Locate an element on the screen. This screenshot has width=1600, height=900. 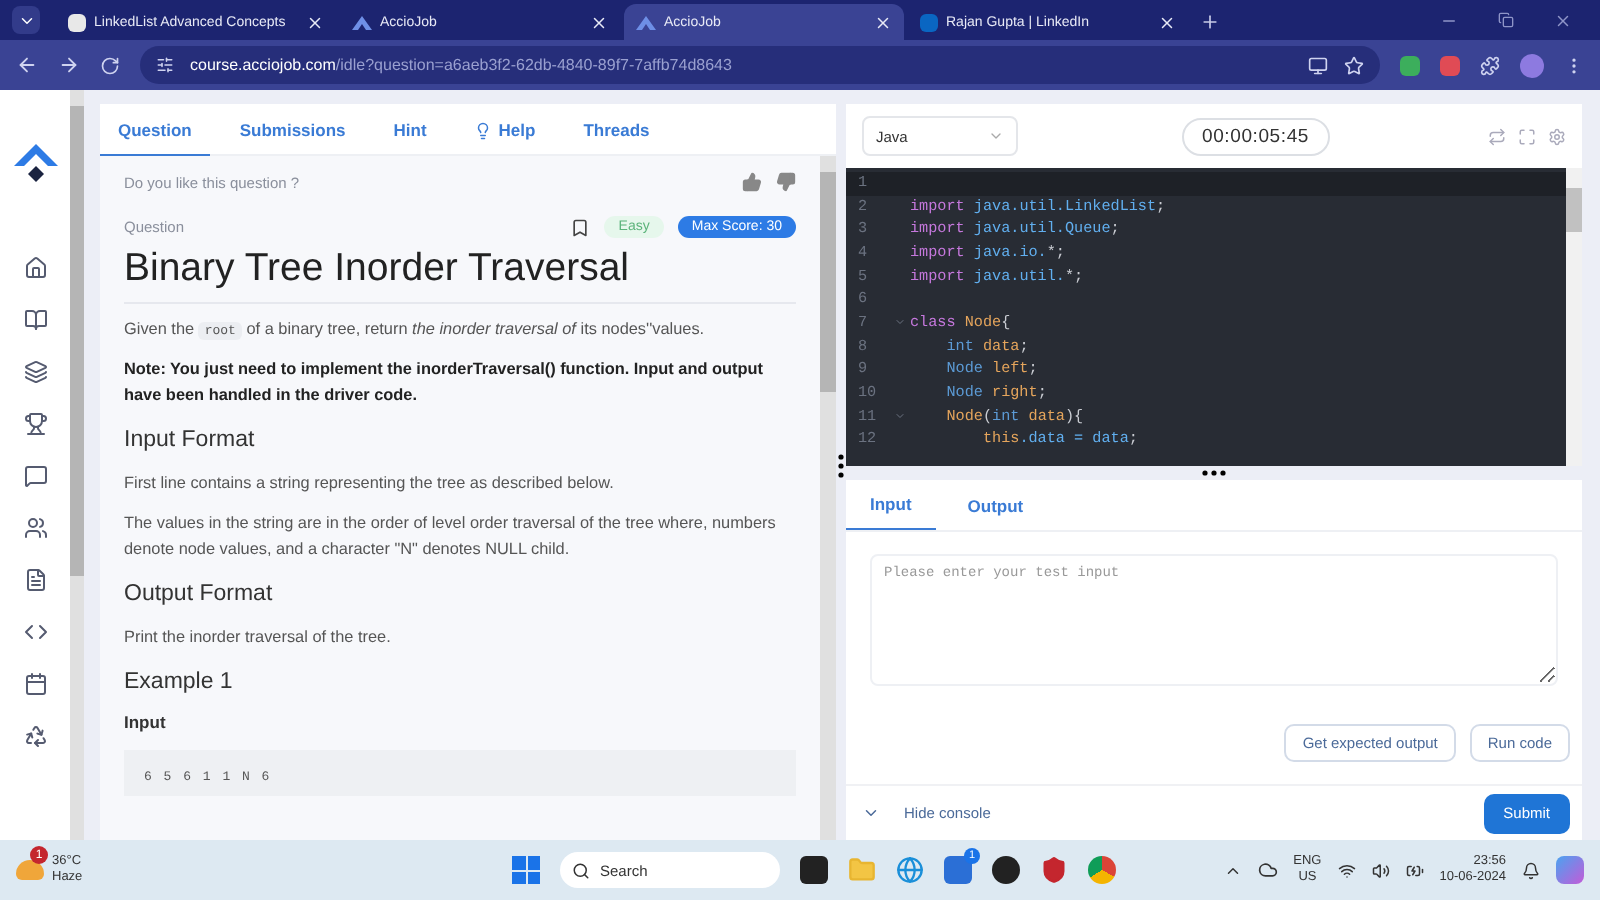
section-heading: Input Format is located at coordinates (190, 440).